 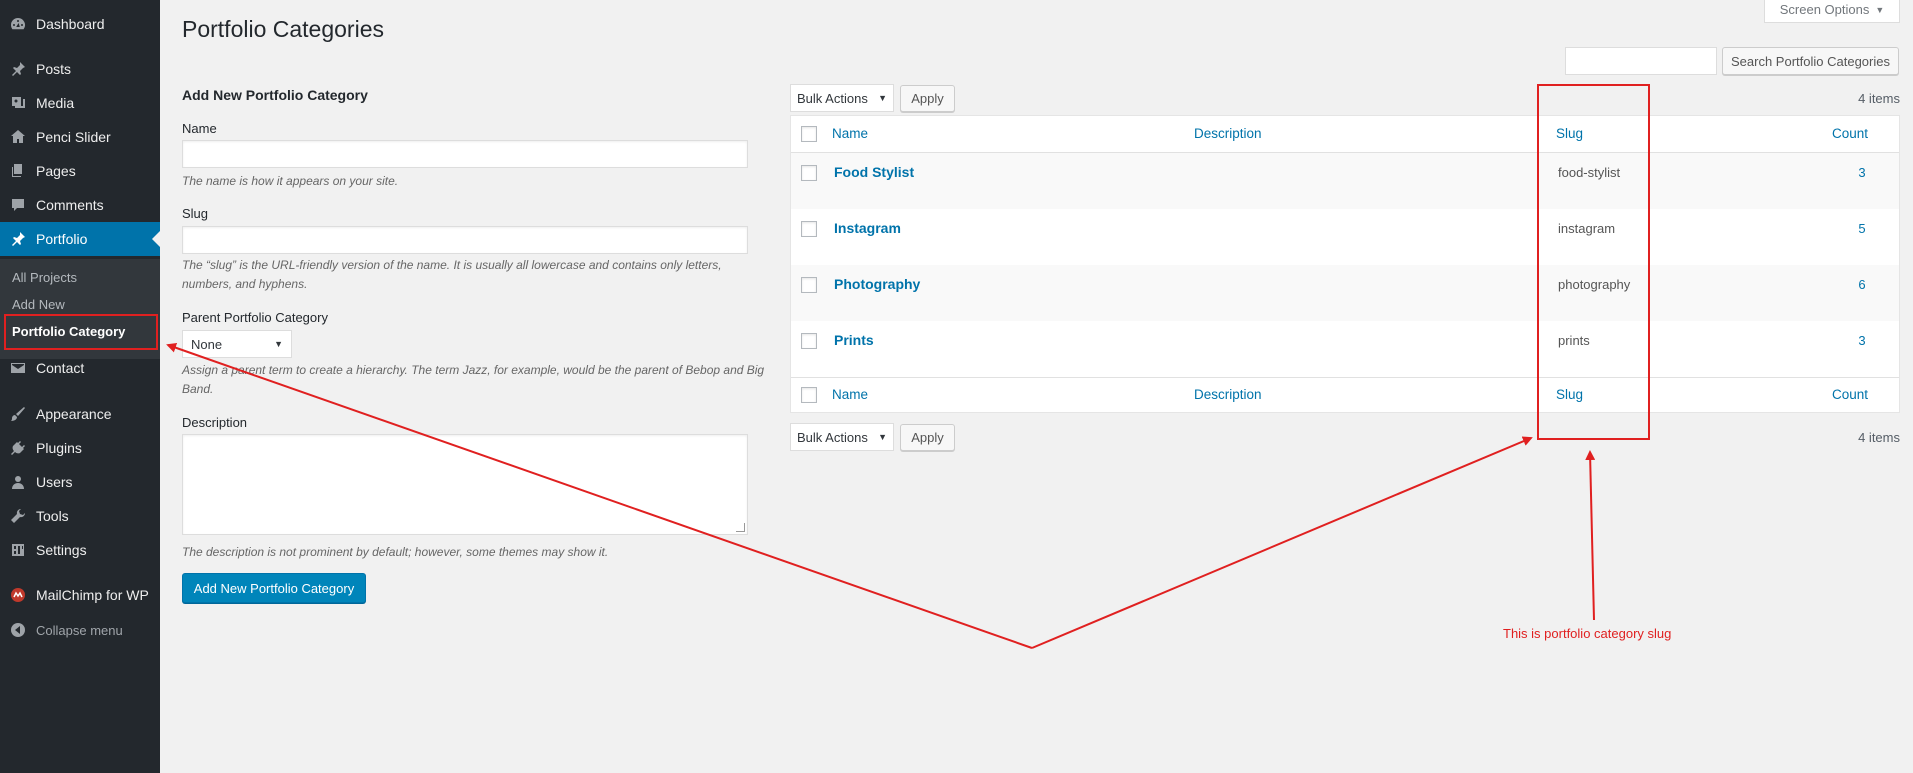 What do you see at coordinates (1282, 542) in the screenshot?
I see `annotation-arrow-to-slug` at bounding box center [1282, 542].